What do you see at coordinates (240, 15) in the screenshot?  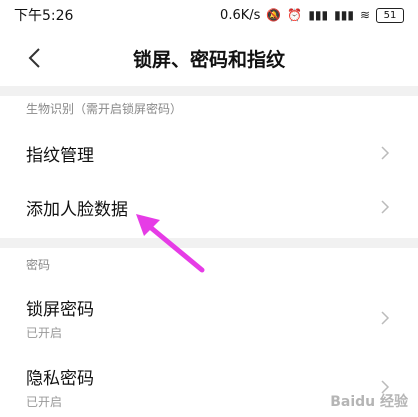 I see `network-speed: 0.6K/s` at bounding box center [240, 15].